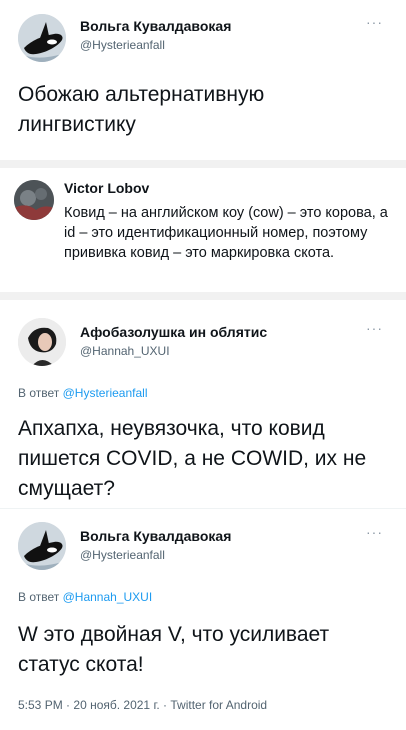 The height and width of the screenshot is (730, 406). What do you see at coordinates (106, 188) in the screenshot?
I see `display-name: Victor Lobov` at bounding box center [106, 188].